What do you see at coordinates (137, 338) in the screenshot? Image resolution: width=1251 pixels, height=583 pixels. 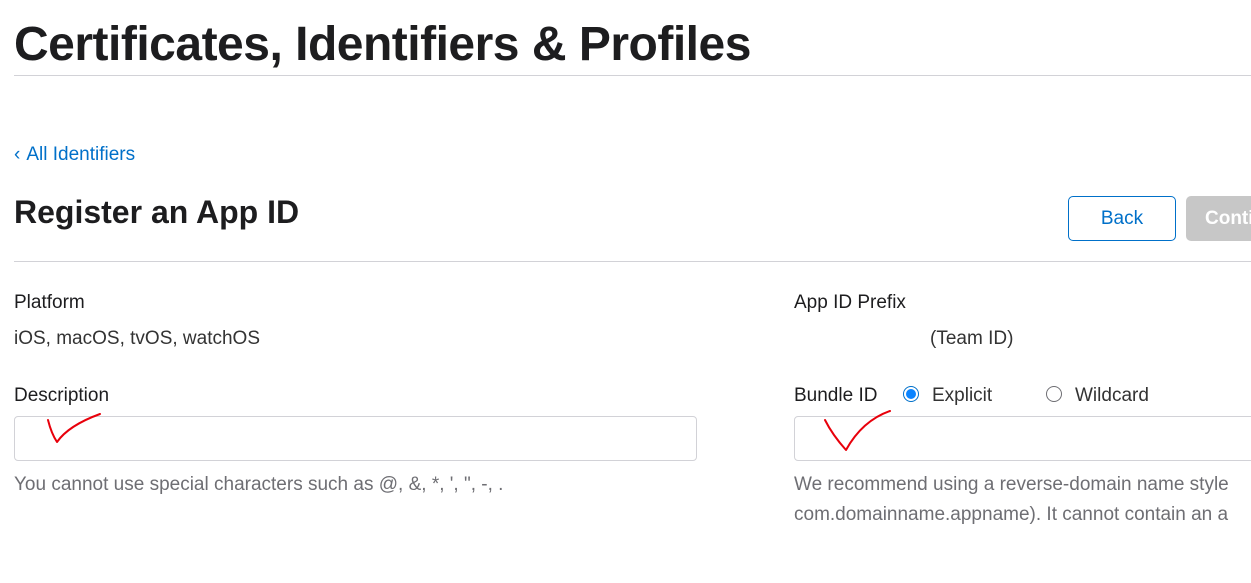 I see `platform-value: iOS, macOS, tvOS, watchOS` at bounding box center [137, 338].